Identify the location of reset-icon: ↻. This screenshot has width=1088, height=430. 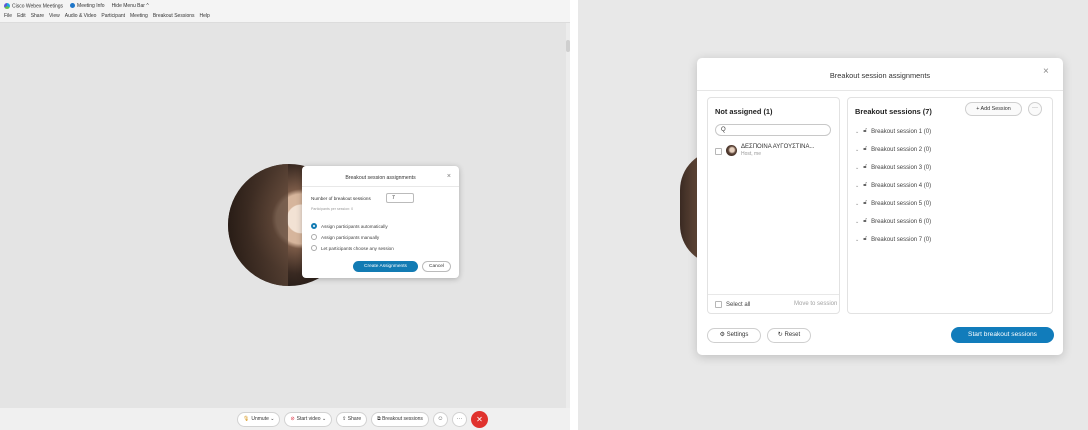
(781, 335).